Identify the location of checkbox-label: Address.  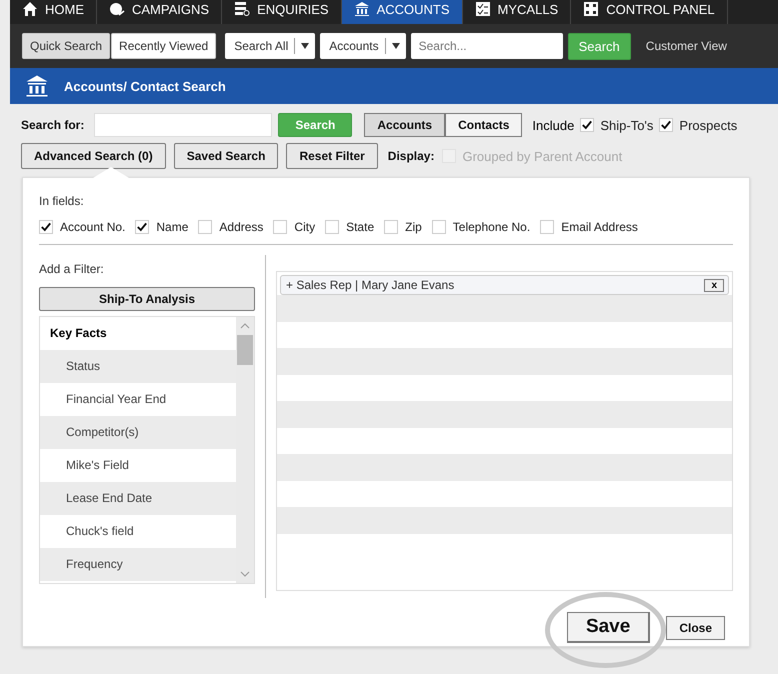
(241, 227).